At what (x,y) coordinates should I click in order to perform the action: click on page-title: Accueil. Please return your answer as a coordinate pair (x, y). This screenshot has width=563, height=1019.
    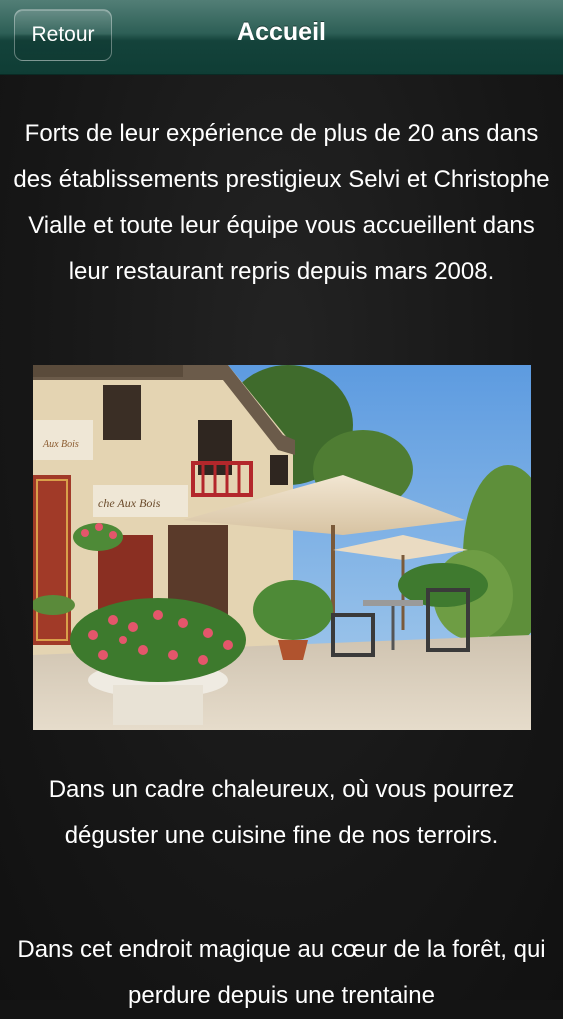
    Looking at the image, I should click on (281, 32).